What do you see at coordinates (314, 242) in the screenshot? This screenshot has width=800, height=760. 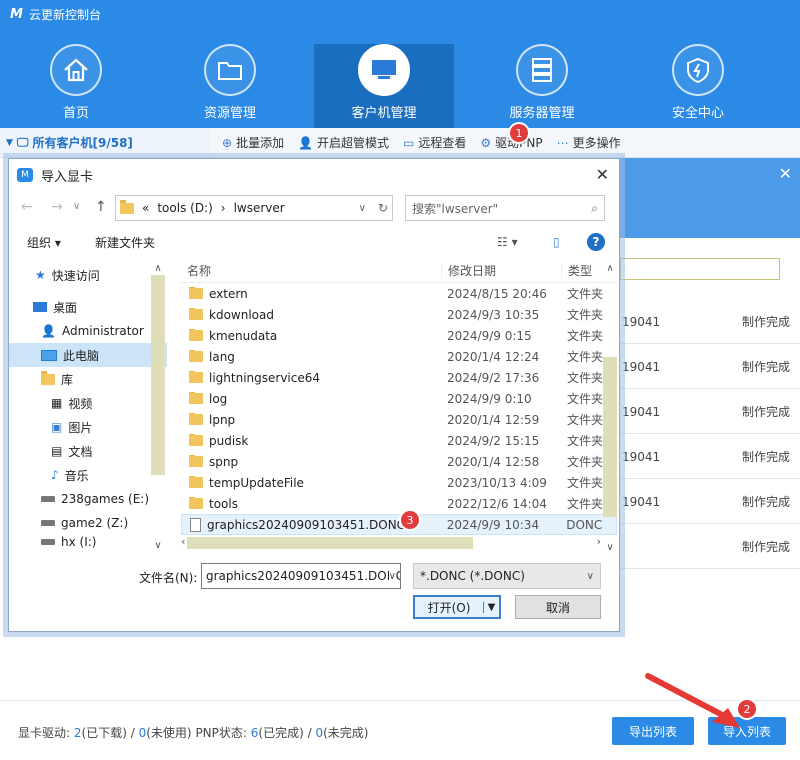 I see `command-bar: 组织 ▾ 新建文件夹 ☷ ▾ ▯ ?` at bounding box center [314, 242].